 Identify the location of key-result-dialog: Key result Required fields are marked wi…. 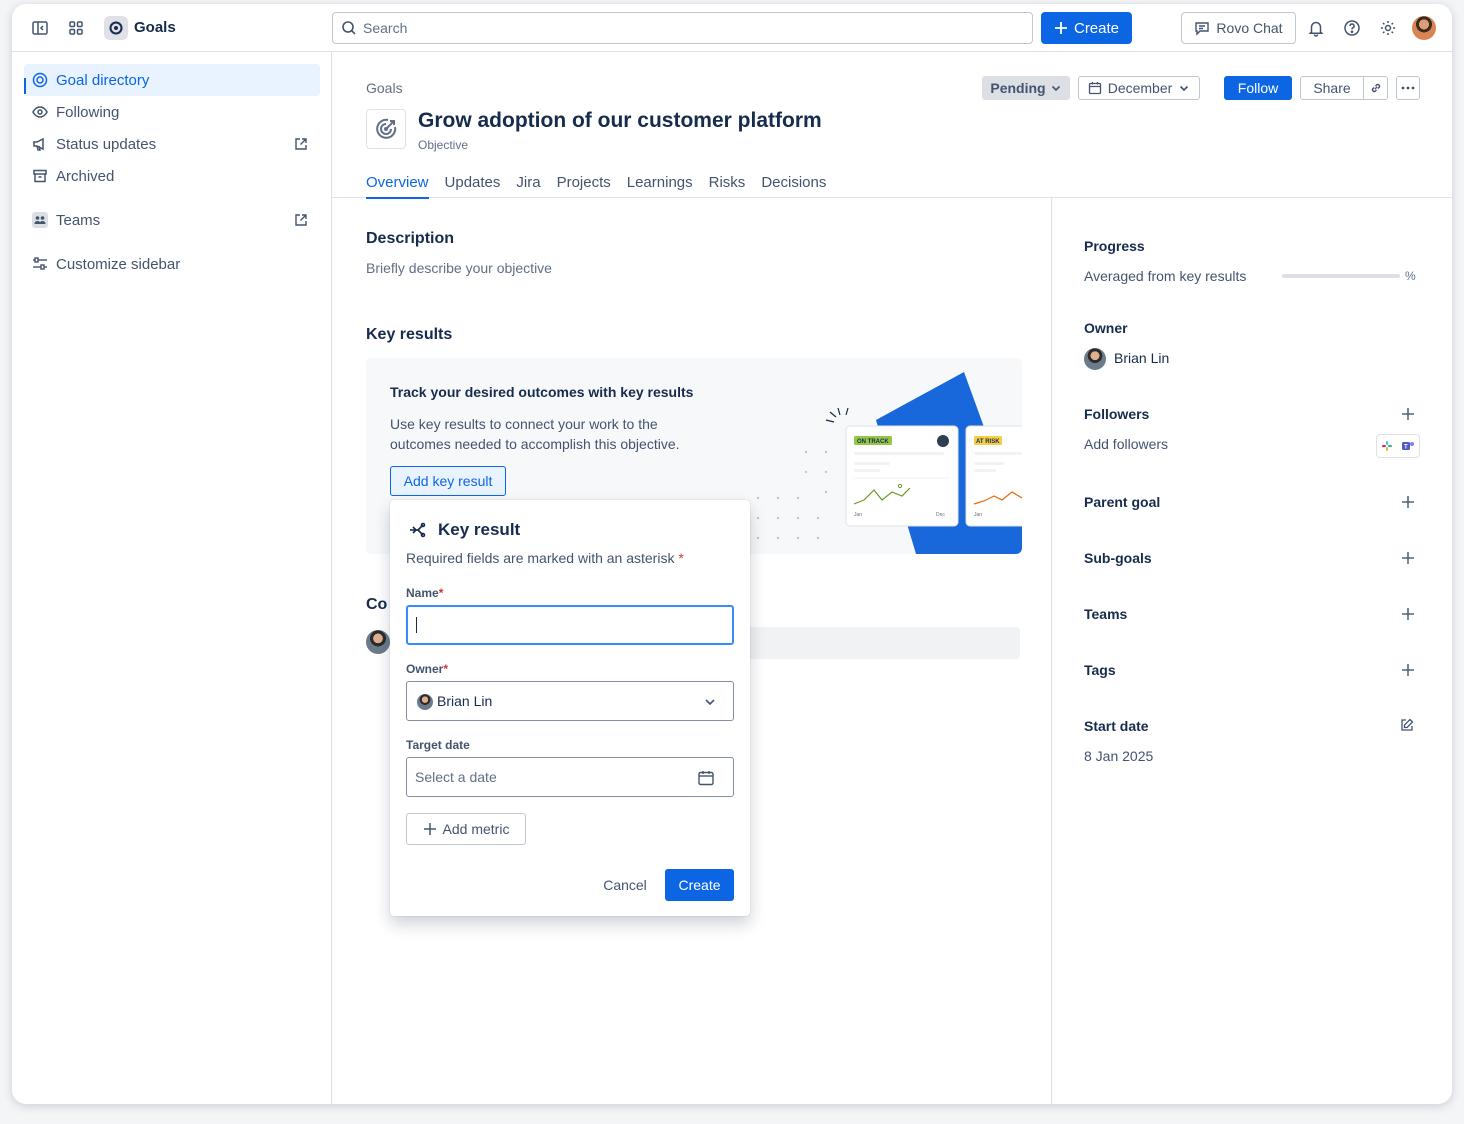
(570, 708).